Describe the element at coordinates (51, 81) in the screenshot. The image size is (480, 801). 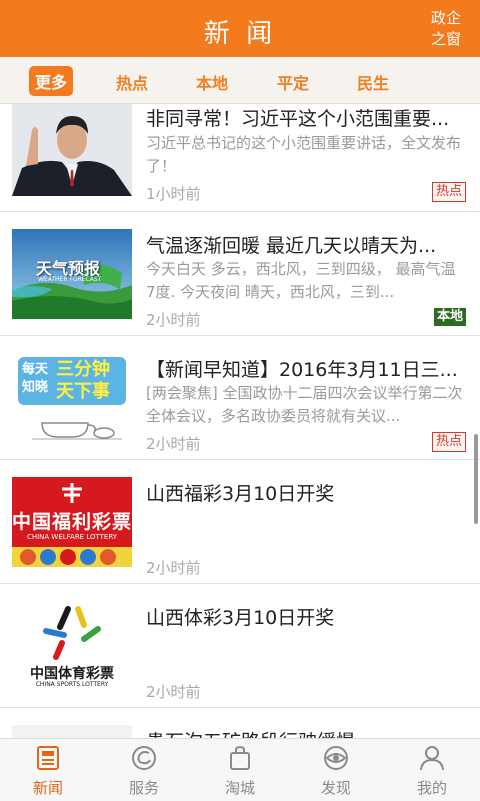
I see `category-more: 更多` at that location.